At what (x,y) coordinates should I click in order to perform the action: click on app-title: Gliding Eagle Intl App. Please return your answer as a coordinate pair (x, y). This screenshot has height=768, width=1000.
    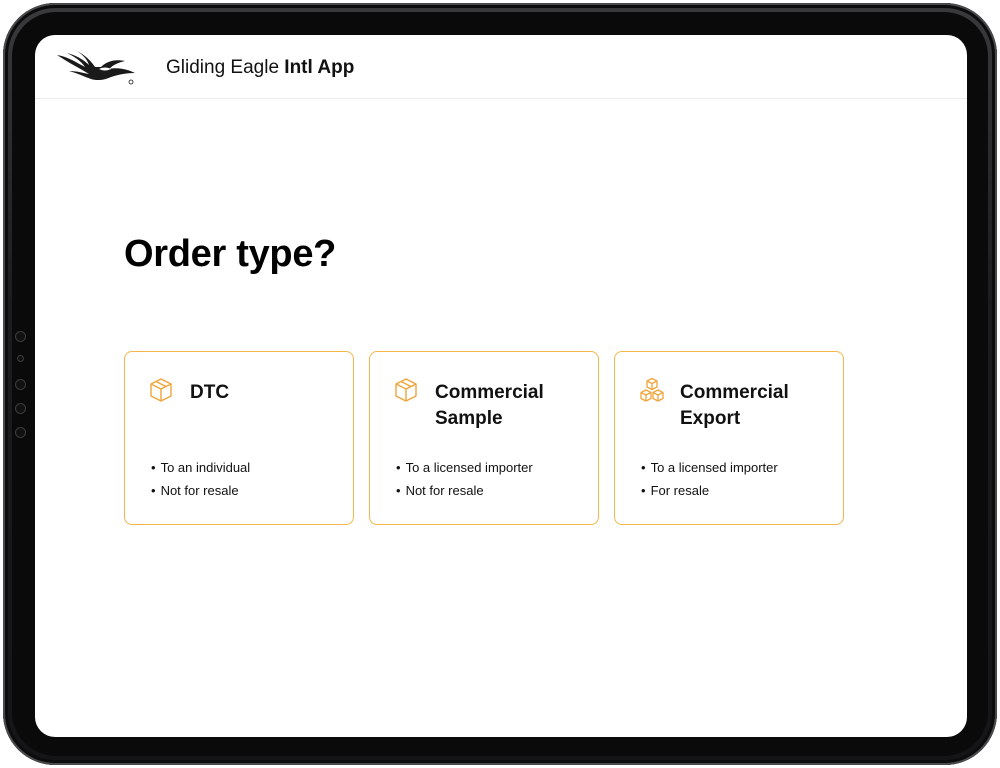
    Looking at the image, I should click on (260, 68).